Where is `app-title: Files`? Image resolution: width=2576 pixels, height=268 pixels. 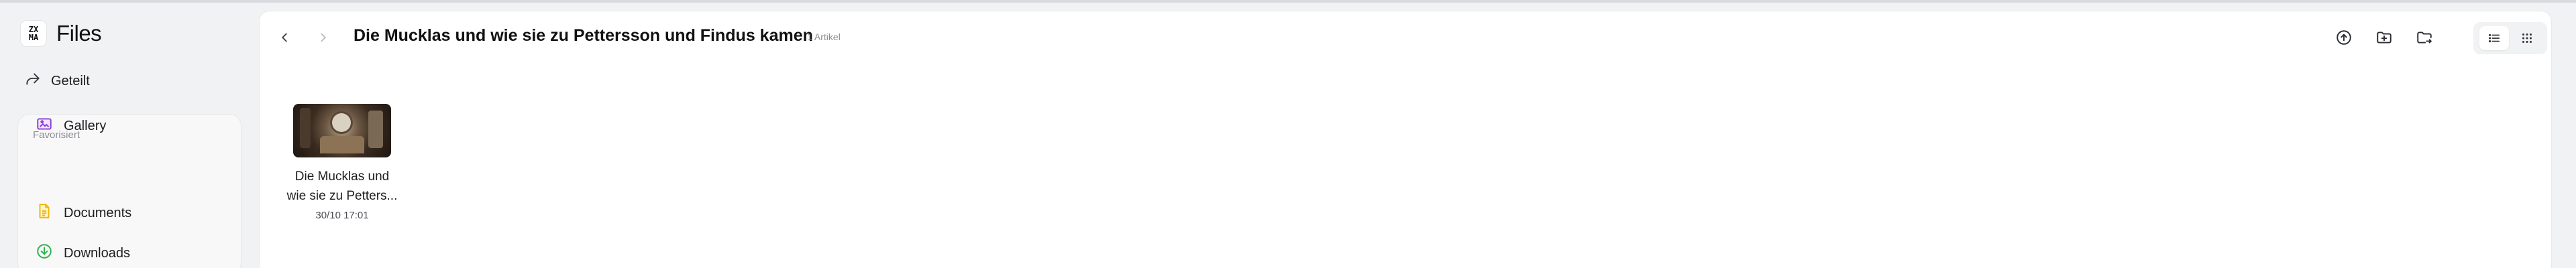 app-title: Files is located at coordinates (79, 33).